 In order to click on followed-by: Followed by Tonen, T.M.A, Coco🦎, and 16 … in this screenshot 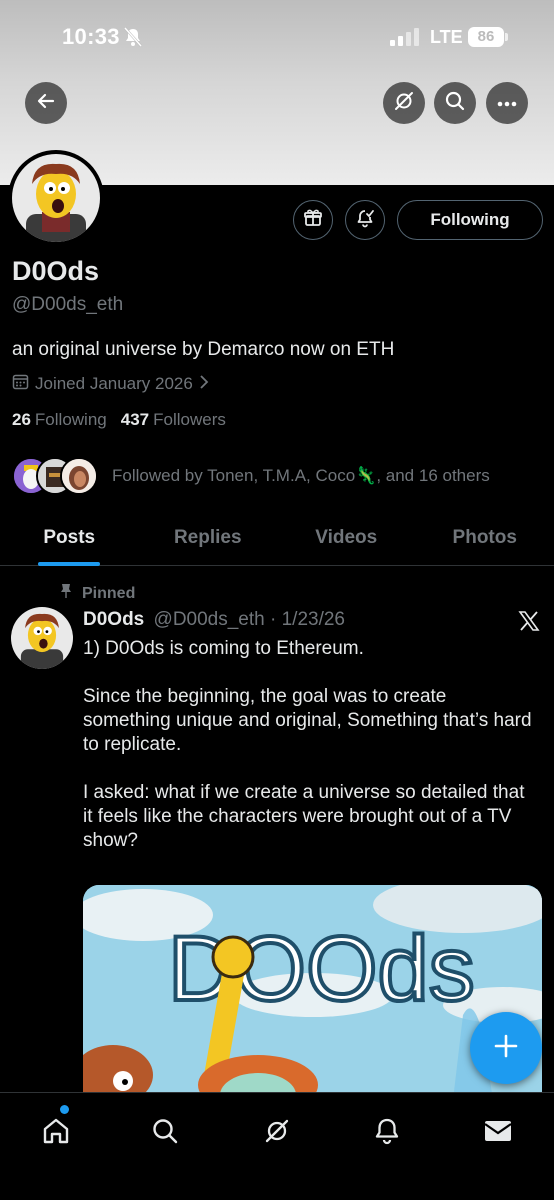, I will do `click(251, 476)`.